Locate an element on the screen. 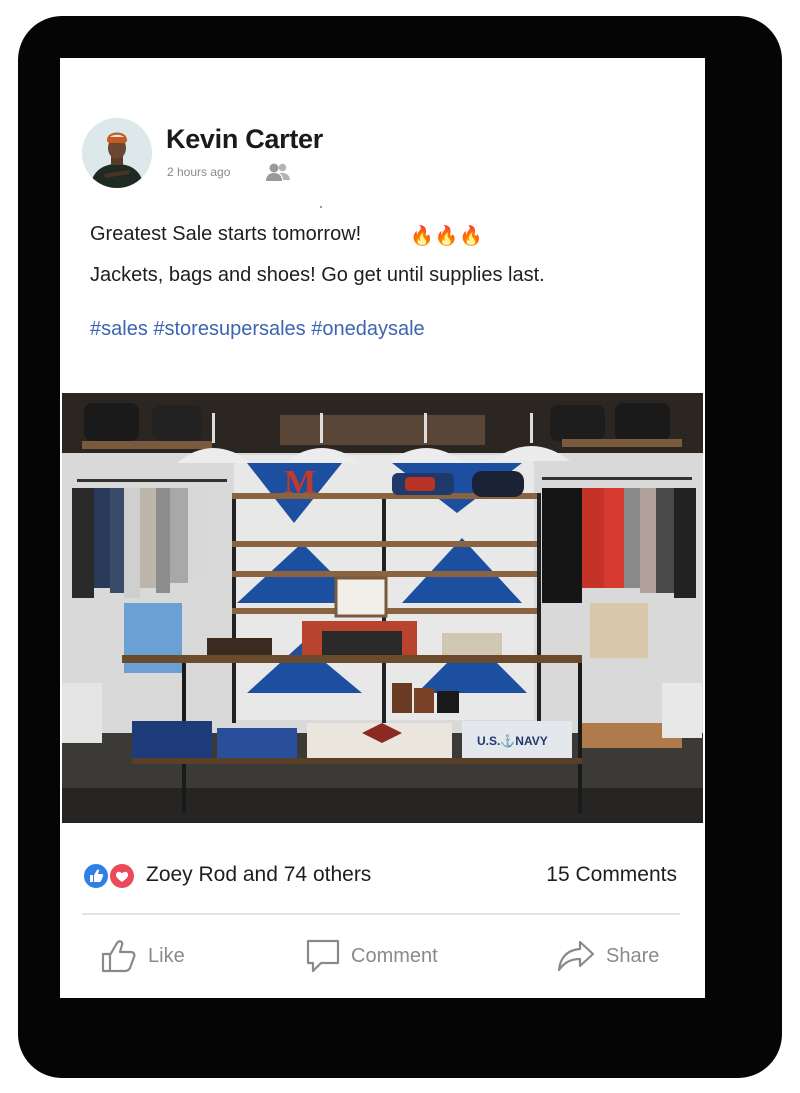 This screenshot has width=800, height=1093. like-label: Like is located at coordinates (166, 955).